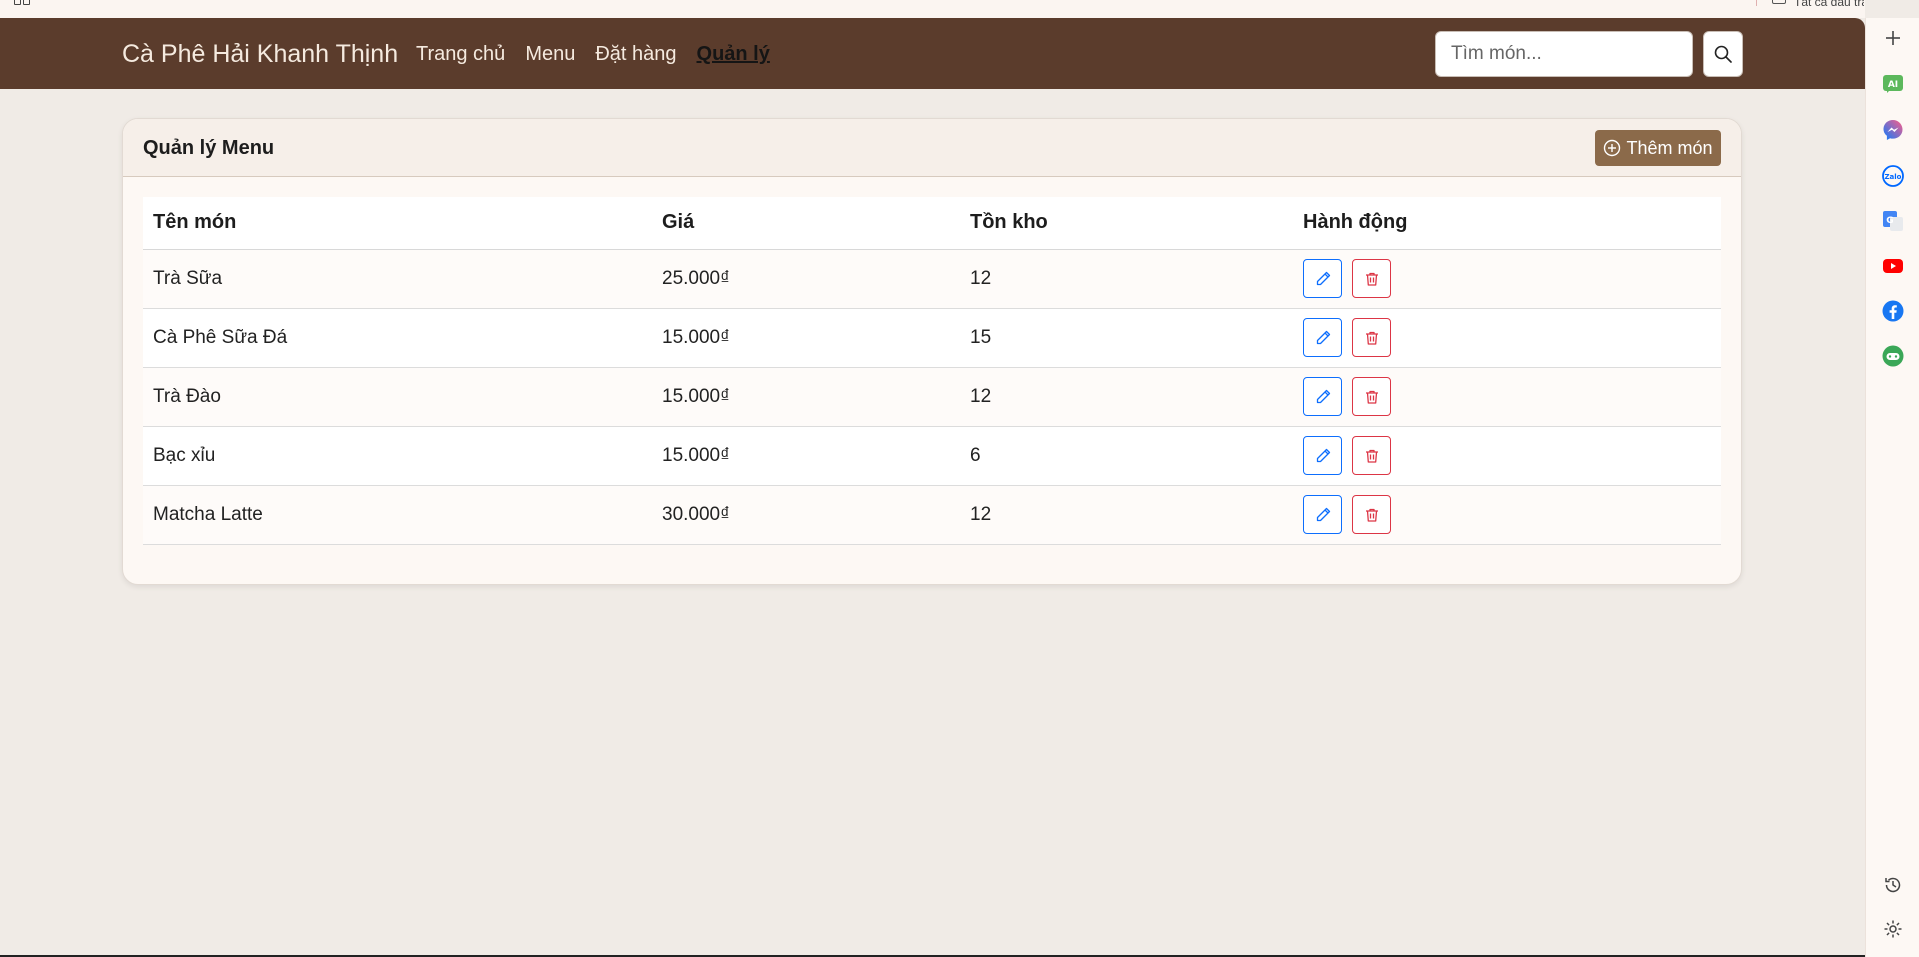 This screenshot has width=1919, height=957. What do you see at coordinates (1507, 223) in the screenshot?
I see `header-actions: Hành động` at bounding box center [1507, 223].